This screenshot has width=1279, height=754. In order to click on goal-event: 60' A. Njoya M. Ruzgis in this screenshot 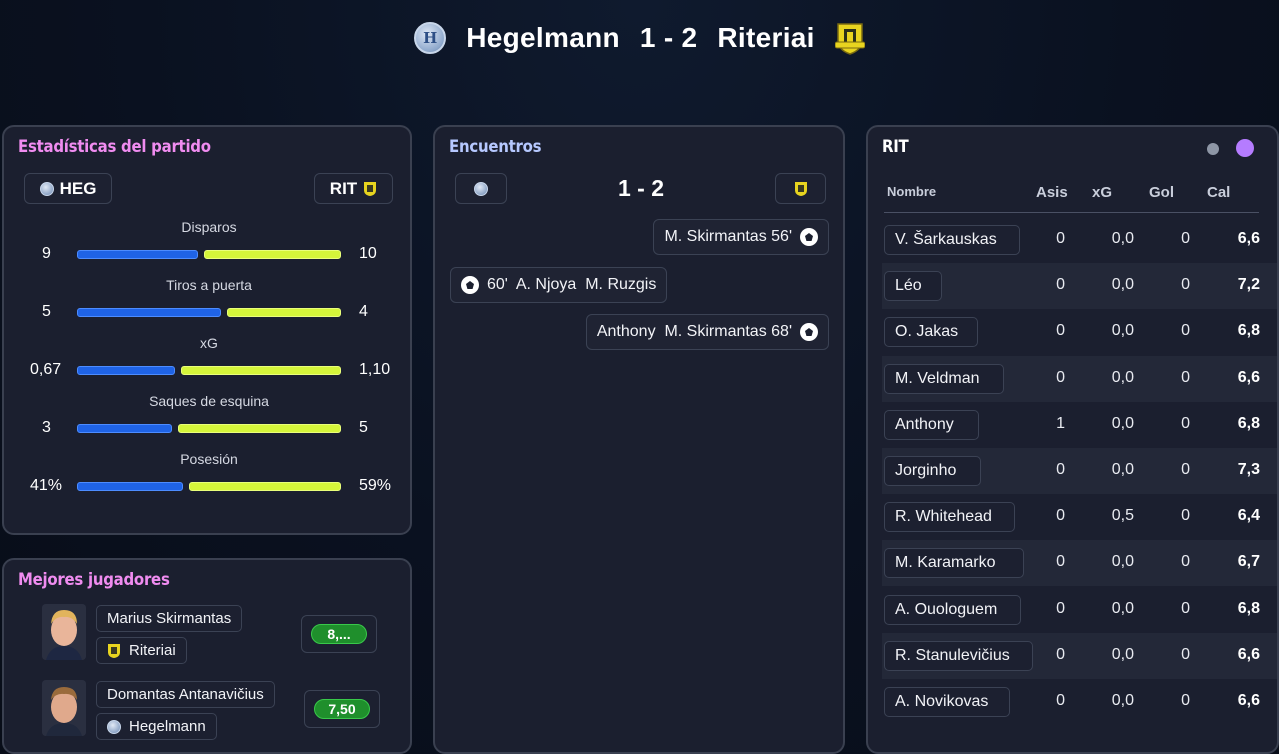, I will do `click(559, 285)`.